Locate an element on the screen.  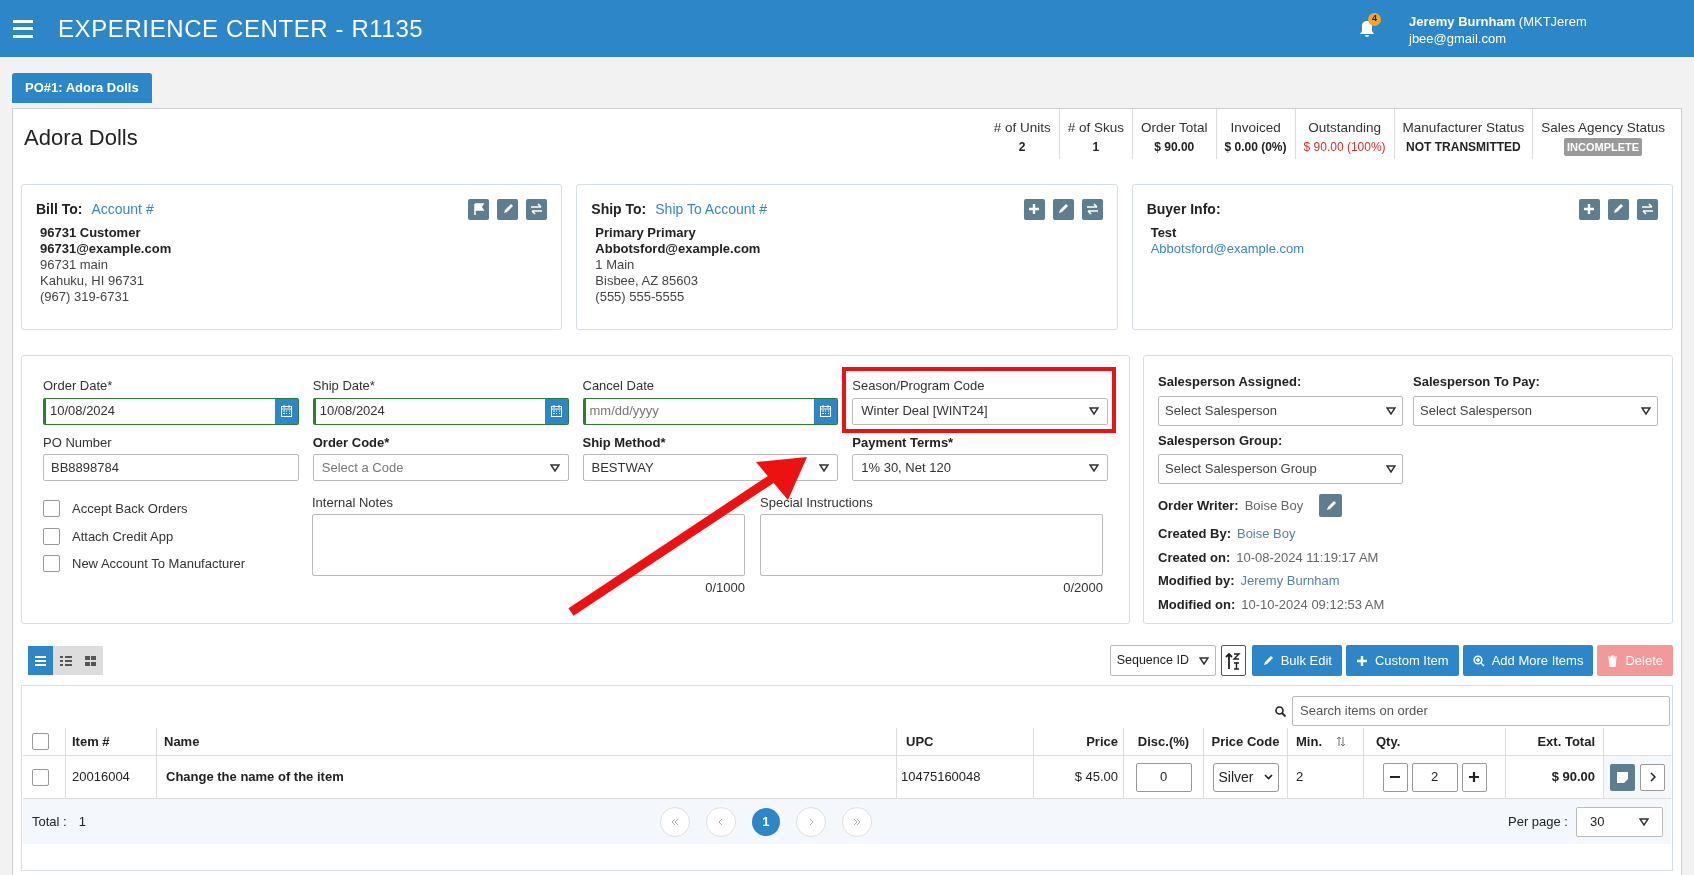
app-title: EXPERIENCE CENTER - R1135 is located at coordinates (241, 28).